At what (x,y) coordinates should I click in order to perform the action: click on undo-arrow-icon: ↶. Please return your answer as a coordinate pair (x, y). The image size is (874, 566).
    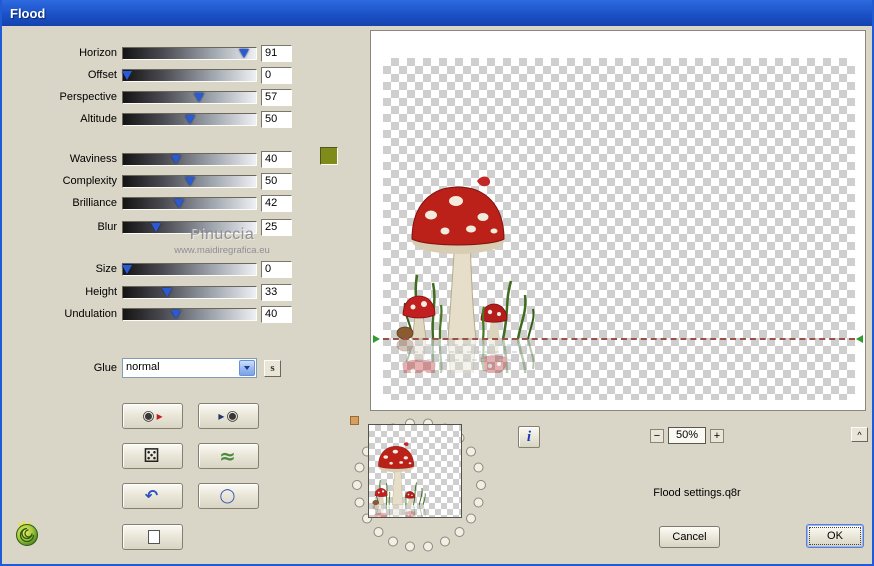
    Looking at the image, I should click on (151, 495).